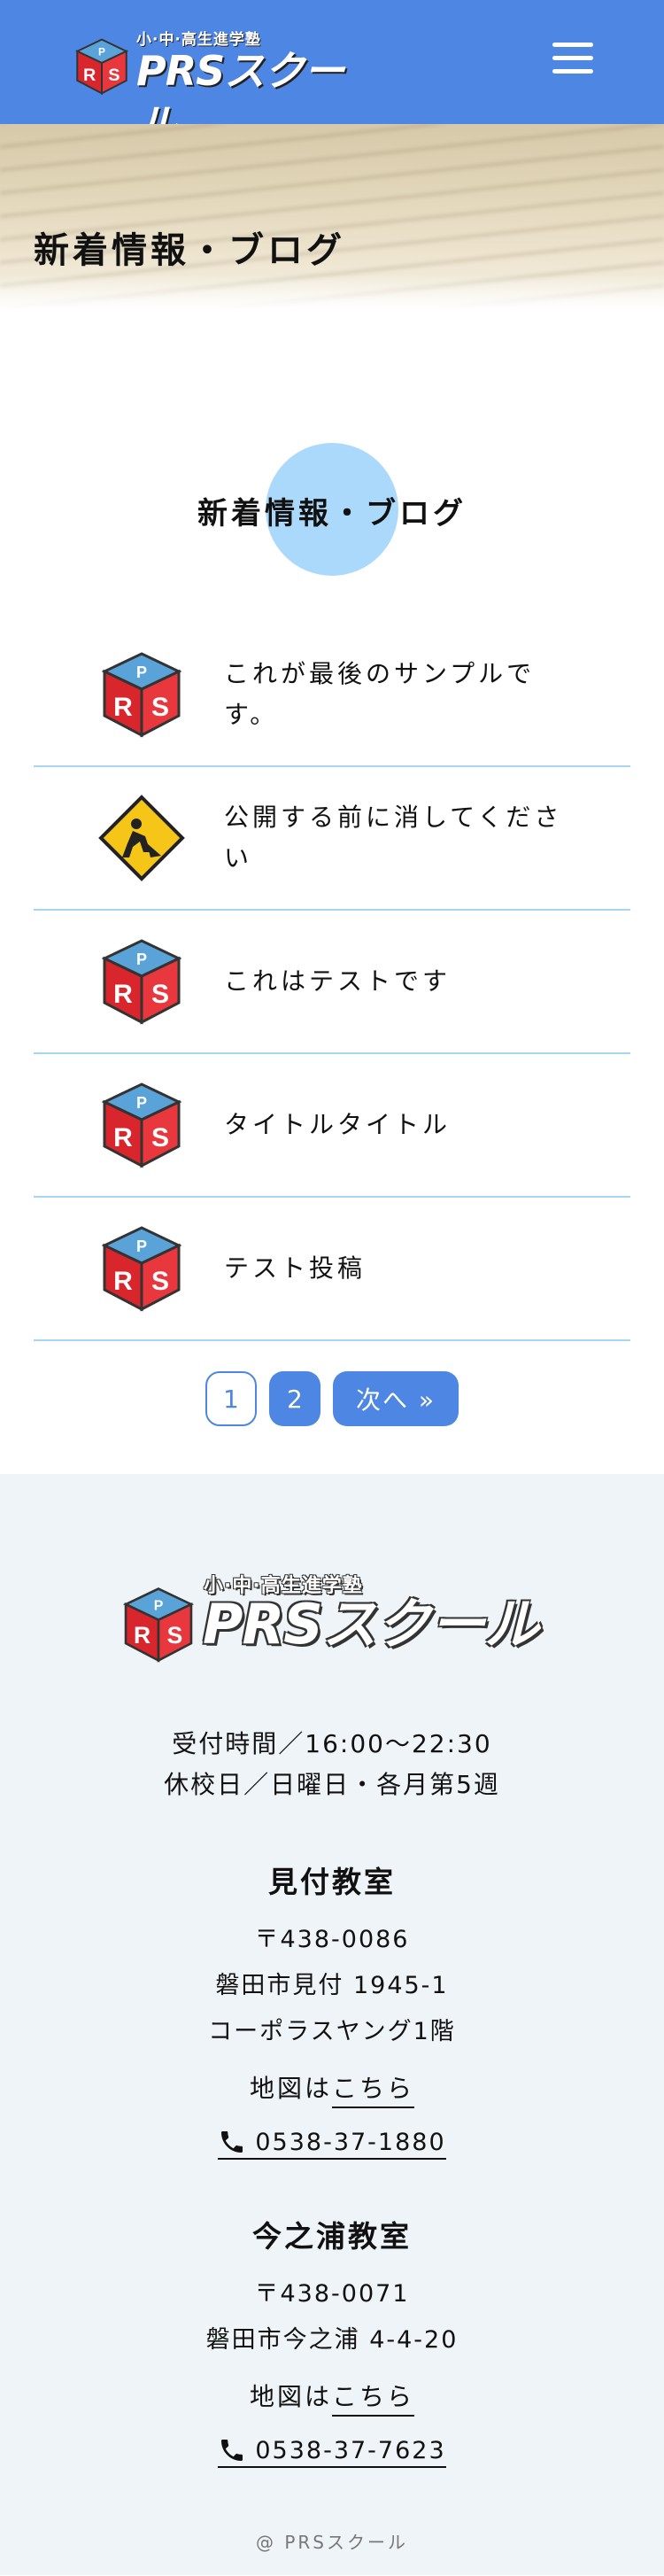 This screenshot has height=2576, width=664. Describe the element at coordinates (294, 1398) in the screenshot. I see `page-2-link: 2` at that location.